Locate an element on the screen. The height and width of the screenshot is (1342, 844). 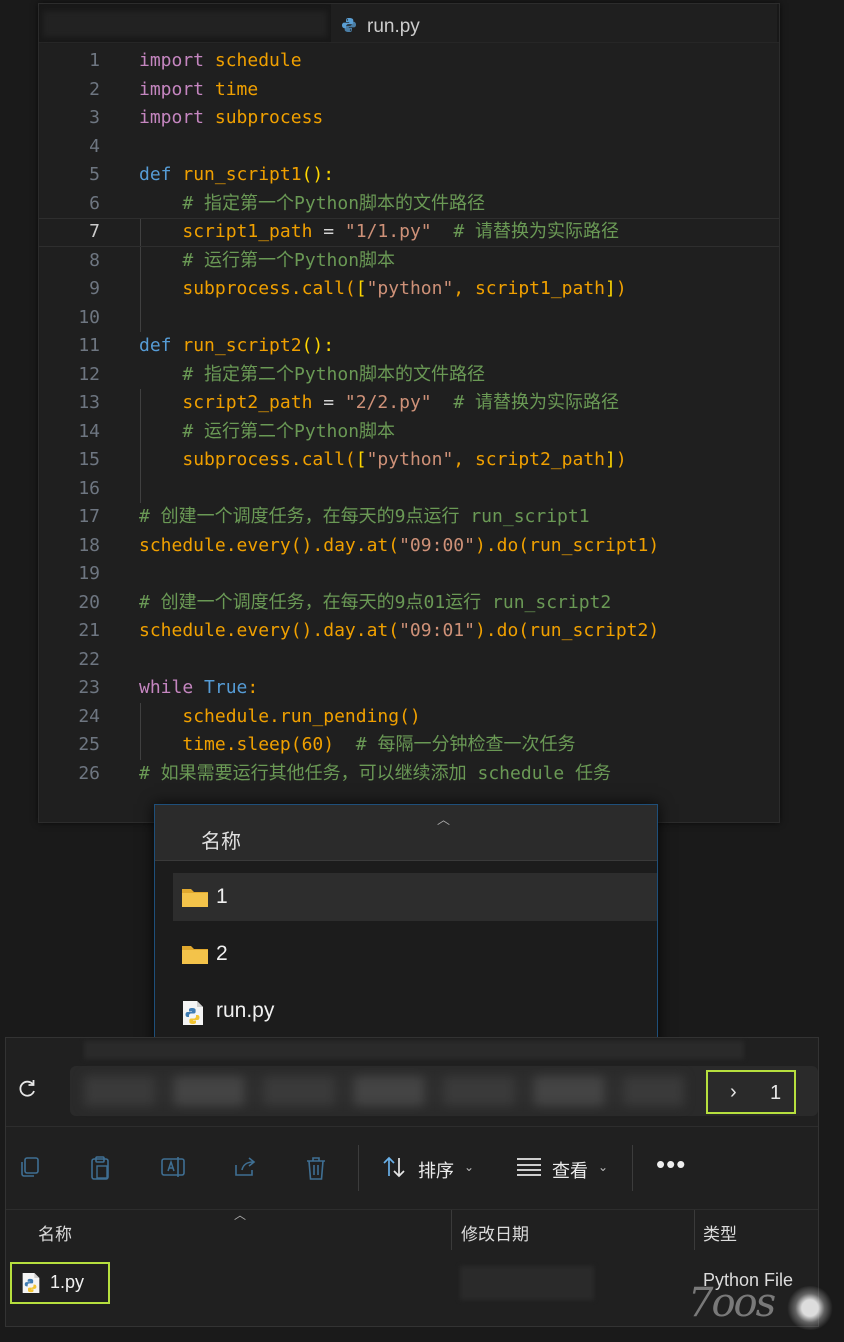
code-token: "1/1.py" is located at coordinates (388, 231).